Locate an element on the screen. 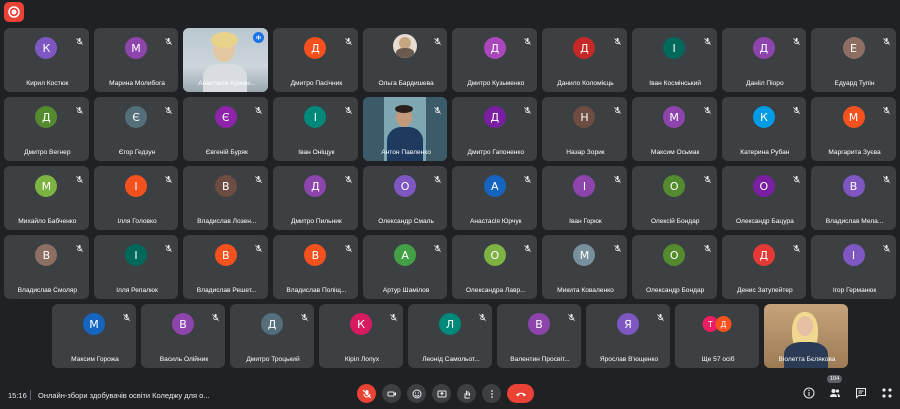  participants-count-badge: 104 is located at coordinates (835, 379).